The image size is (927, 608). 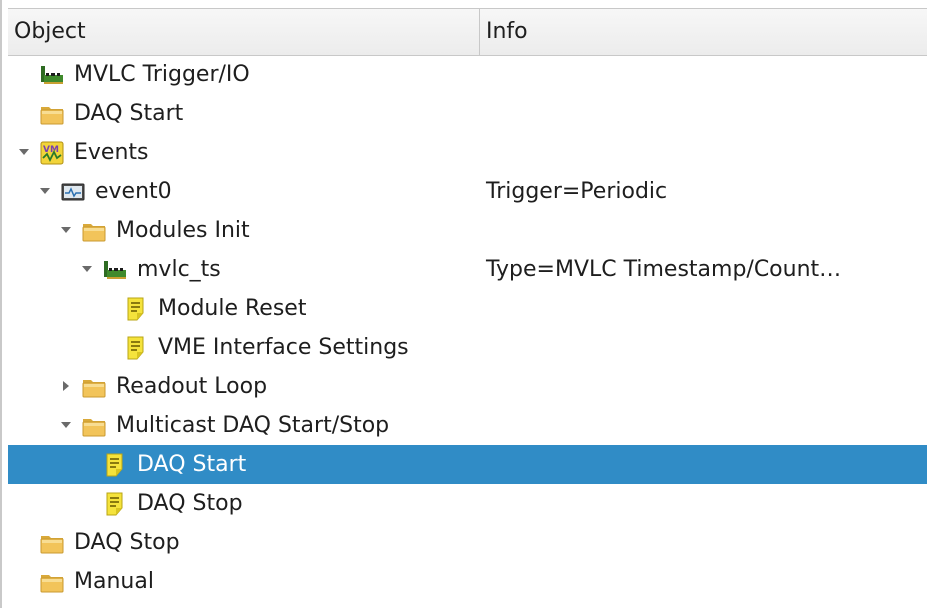 What do you see at coordinates (253, 425) in the screenshot?
I see `tree-item-label: Multicast DAQ Start/Stop` at bounding box center [253, 425].